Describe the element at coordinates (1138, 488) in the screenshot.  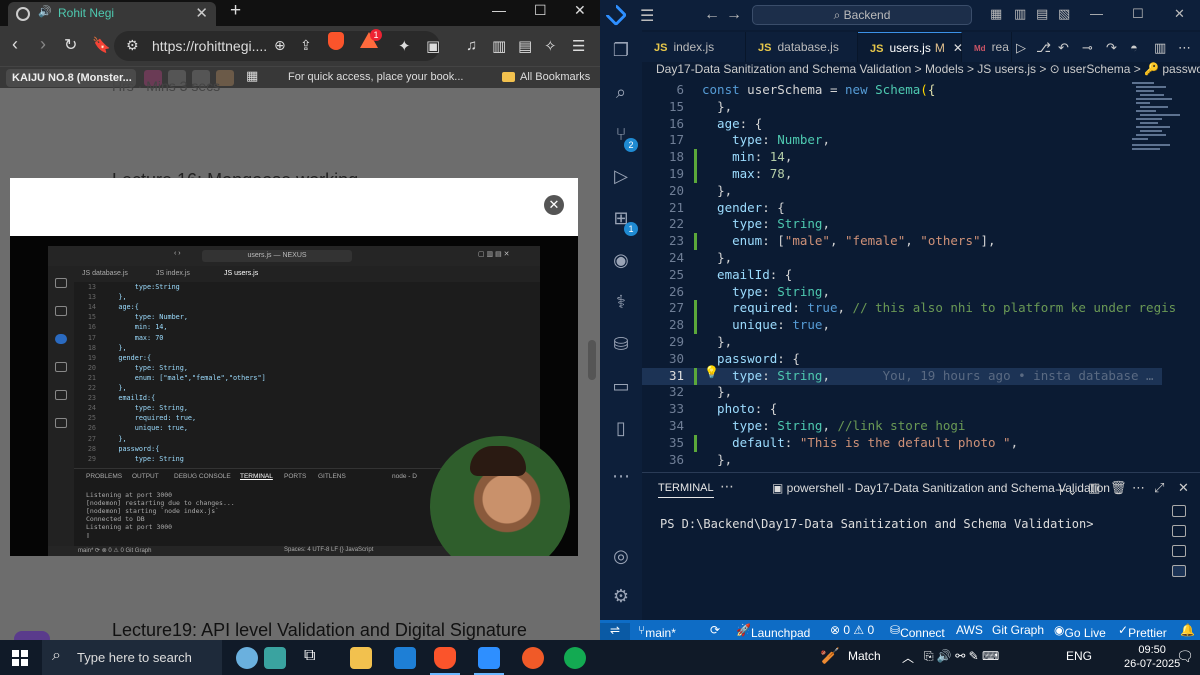
I see `panel-more-icon: ⋯` at that location.